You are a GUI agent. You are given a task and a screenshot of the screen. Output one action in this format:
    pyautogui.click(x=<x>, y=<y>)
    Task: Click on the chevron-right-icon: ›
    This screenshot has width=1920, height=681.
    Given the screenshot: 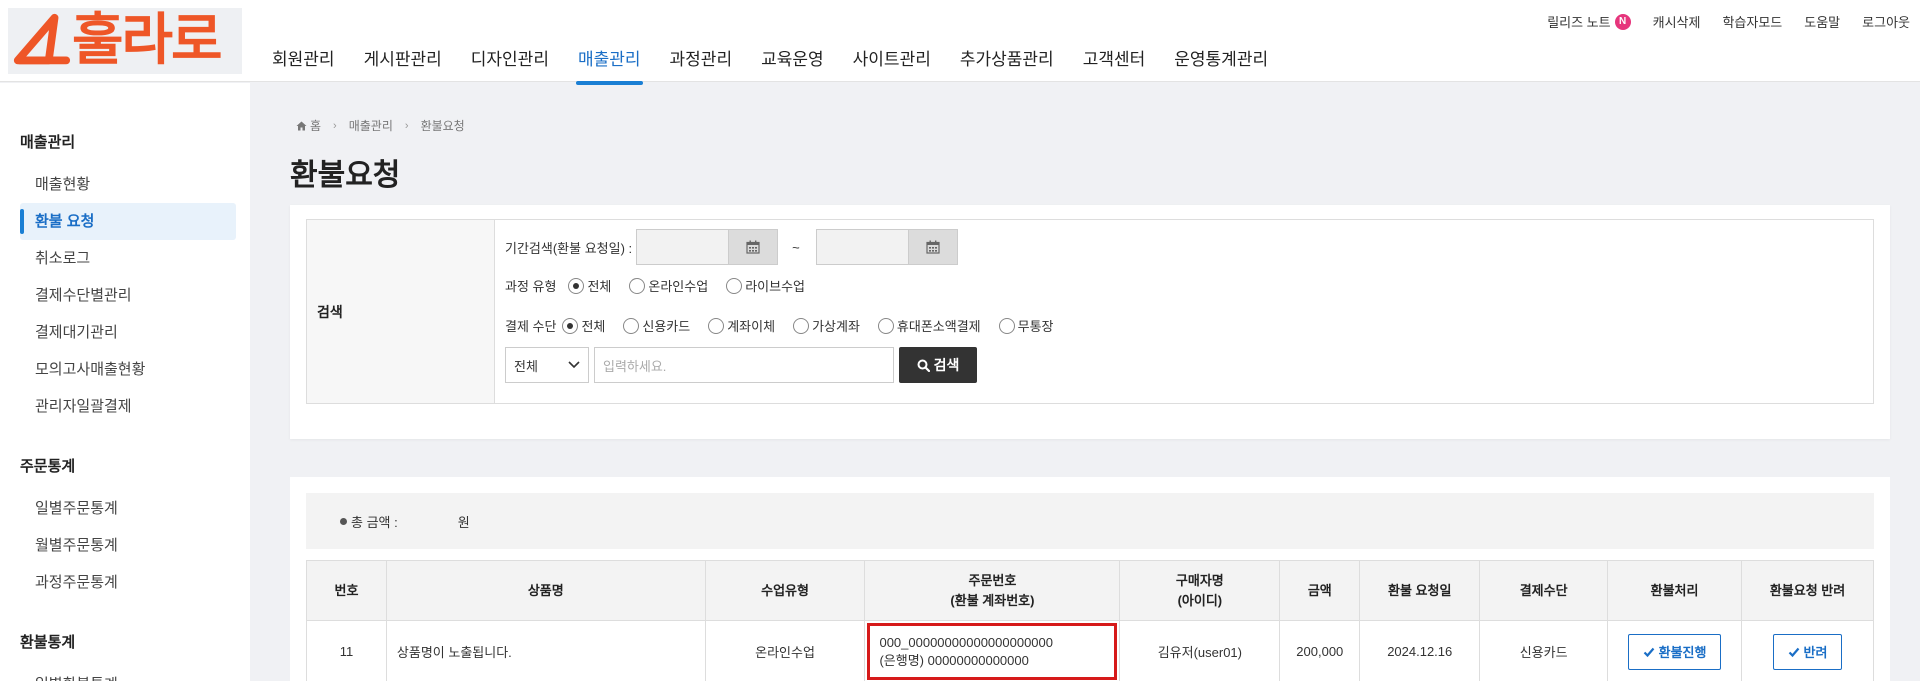 What is the action you would take?
    pyautogui.click(x=335, y=125)
    